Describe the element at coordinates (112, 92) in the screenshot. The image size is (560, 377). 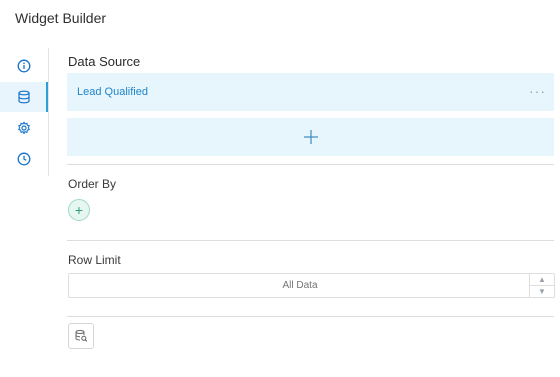
I see `data-source-name: Lead Qualified` at that location.